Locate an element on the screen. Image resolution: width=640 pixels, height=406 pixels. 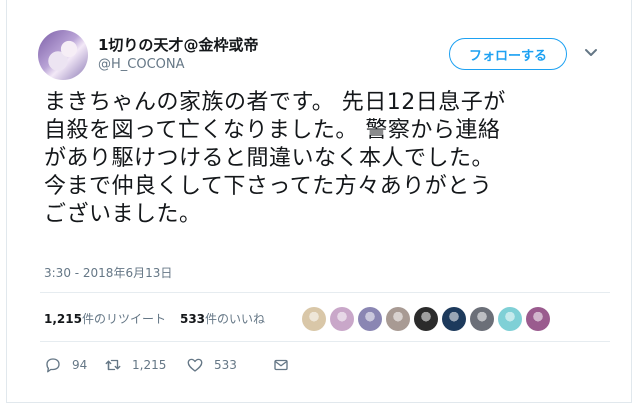
reply-button: 94 is located at coordinates (74, 365).